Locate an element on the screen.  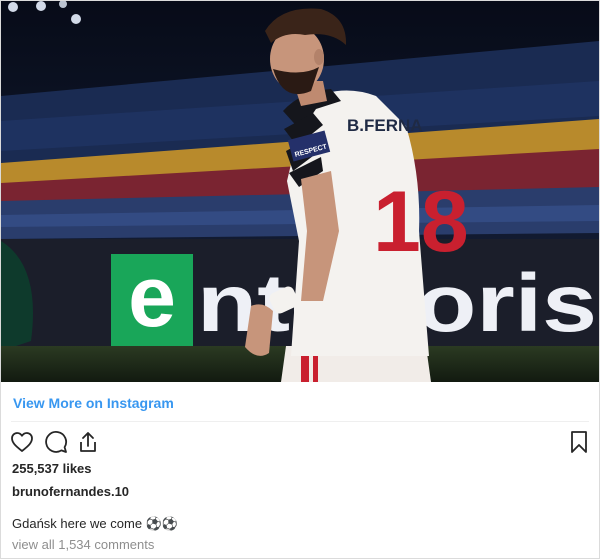
shirt-name: B.FERNA is located at coordinates (385, 125).